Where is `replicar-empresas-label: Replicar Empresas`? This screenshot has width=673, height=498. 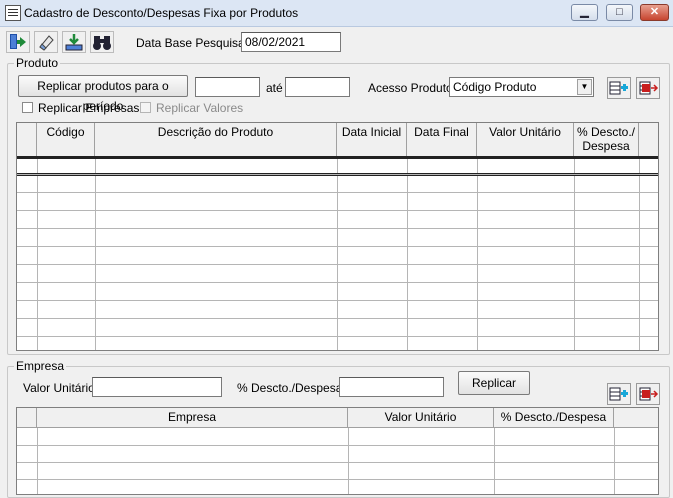
replicar-empresas-label: Replicar Empresas is located at coordinates (89, 108).